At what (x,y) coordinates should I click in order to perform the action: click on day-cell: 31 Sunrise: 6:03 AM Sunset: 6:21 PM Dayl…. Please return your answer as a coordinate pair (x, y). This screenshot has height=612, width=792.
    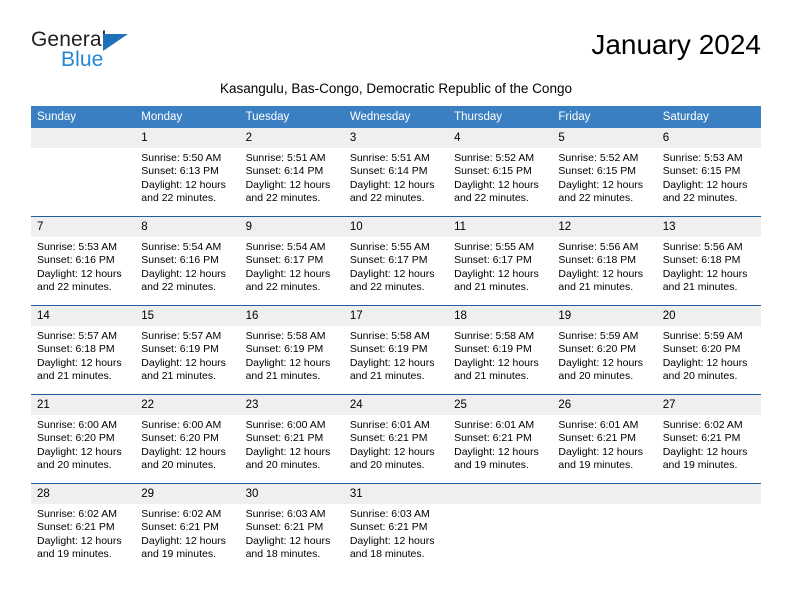
    Looking at the image, I should click on (396, 527).